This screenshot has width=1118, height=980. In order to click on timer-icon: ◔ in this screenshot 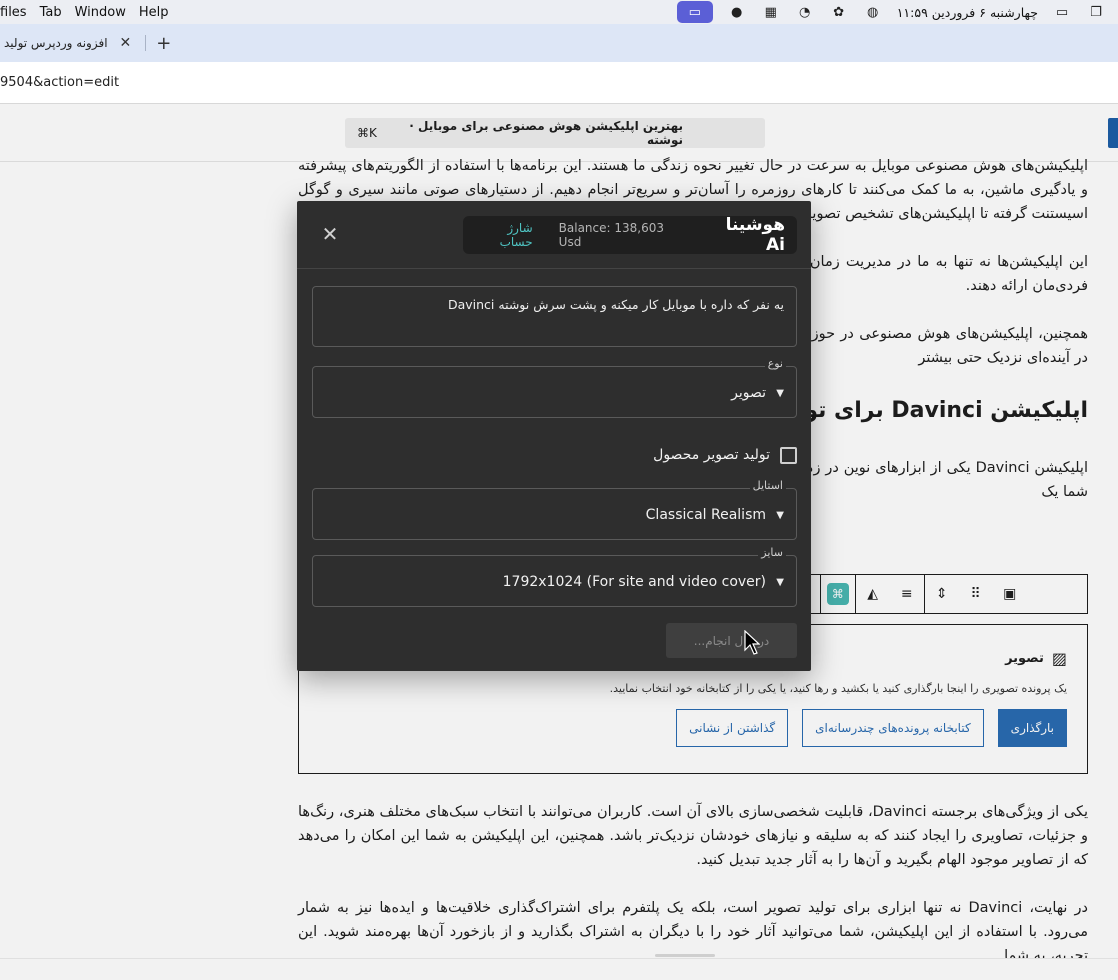, I will do `click(805, 12)`.